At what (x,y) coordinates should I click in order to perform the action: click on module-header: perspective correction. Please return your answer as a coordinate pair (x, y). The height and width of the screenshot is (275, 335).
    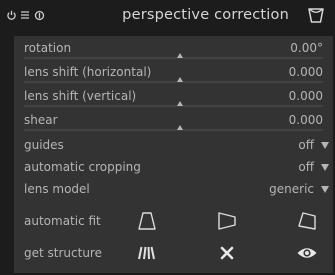
    Looking at the image, I should click on (167, 15).